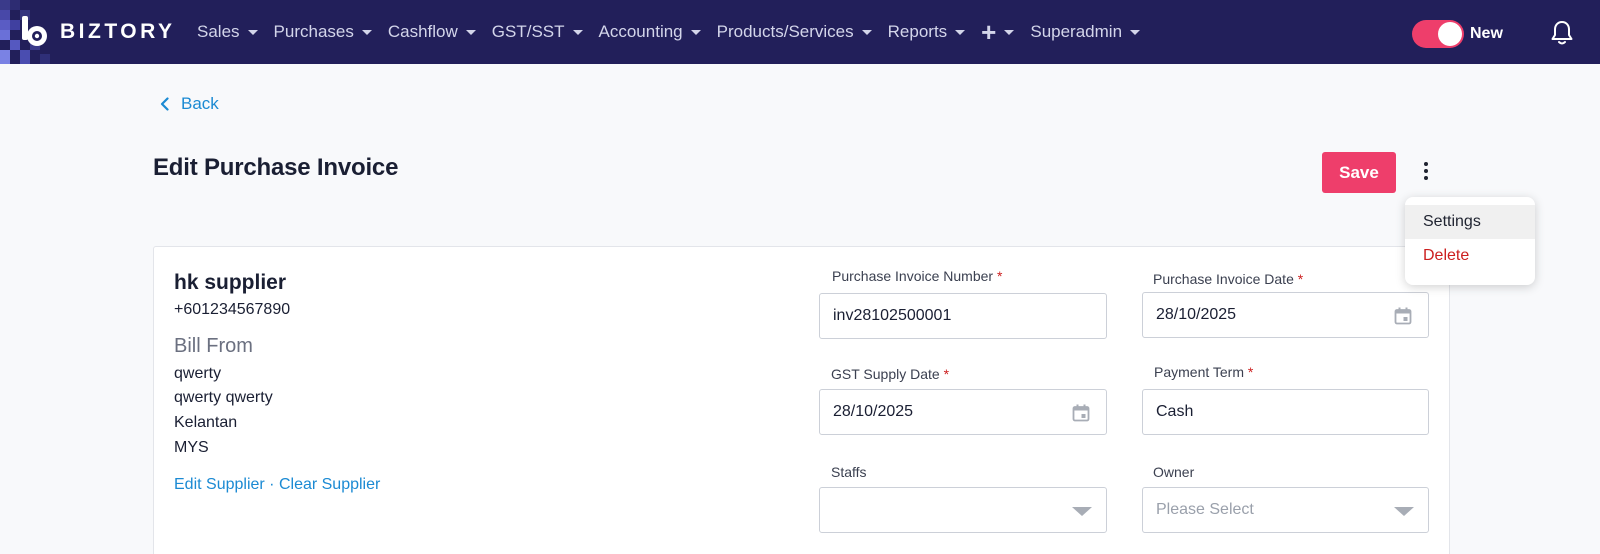 The width and height of the screenshot is (1600, 554). What do you see at coordinates (963, 510) in the screenshot?
I see `staffs-select` at bounding box center [963, 510].